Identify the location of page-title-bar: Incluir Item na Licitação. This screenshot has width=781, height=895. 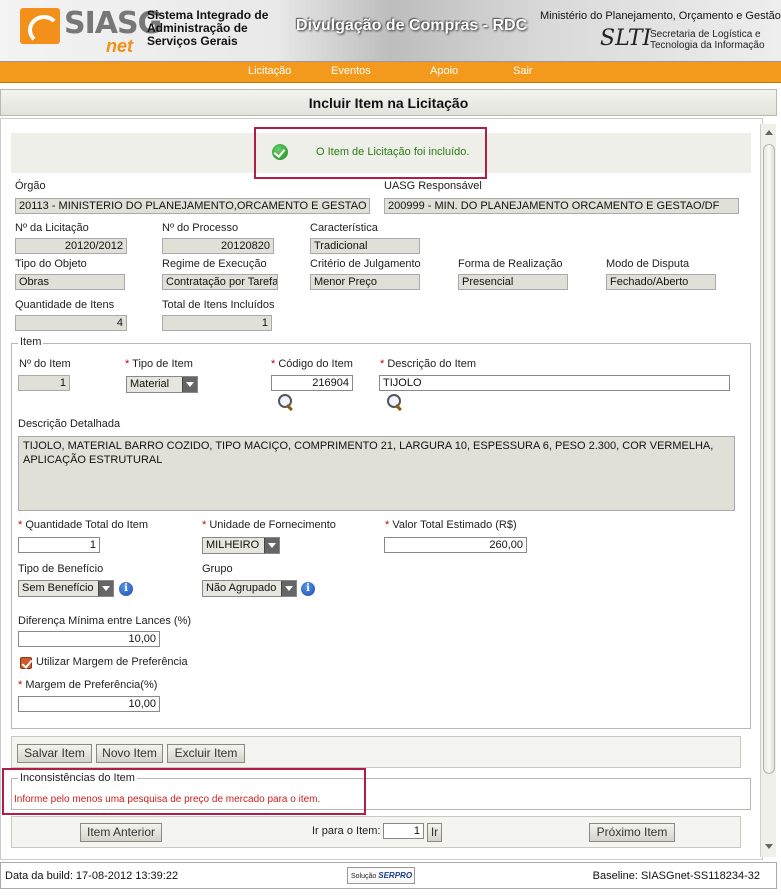
(388, 102).